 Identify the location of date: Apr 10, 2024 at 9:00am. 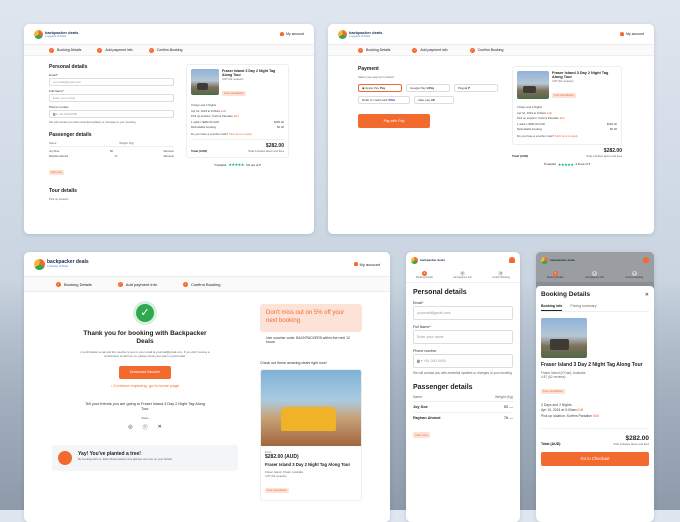
(532, 112).